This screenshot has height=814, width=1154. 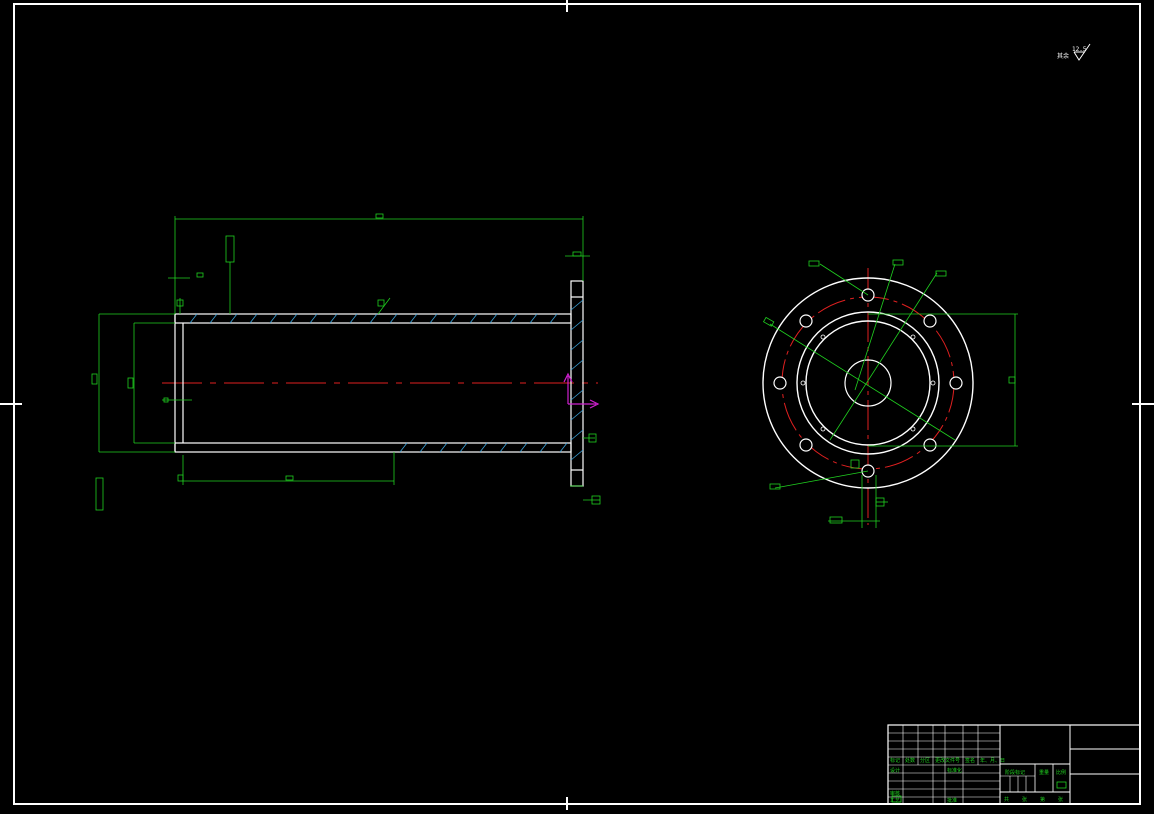 What do you see at coordinates (954, 770) in the screenshot?
I see `tb-label: 标准化` at bounding box center [954, 770].